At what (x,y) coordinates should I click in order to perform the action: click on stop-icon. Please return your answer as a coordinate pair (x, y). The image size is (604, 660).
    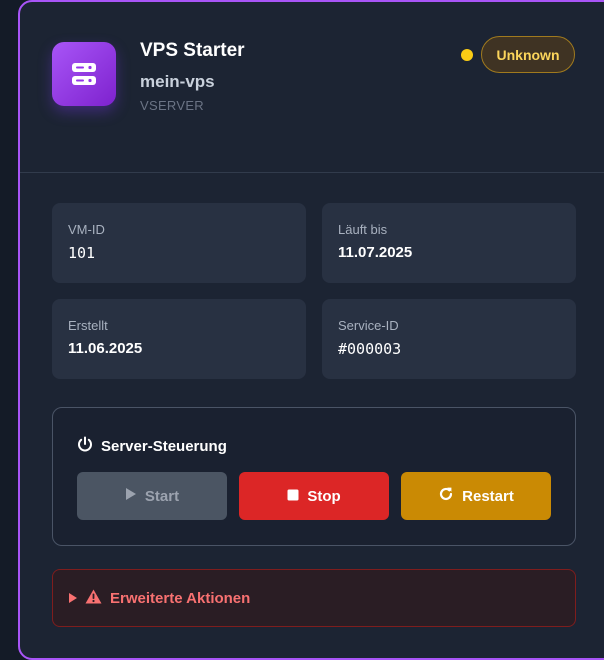
    Looking at the image, I should click on (293, 496).